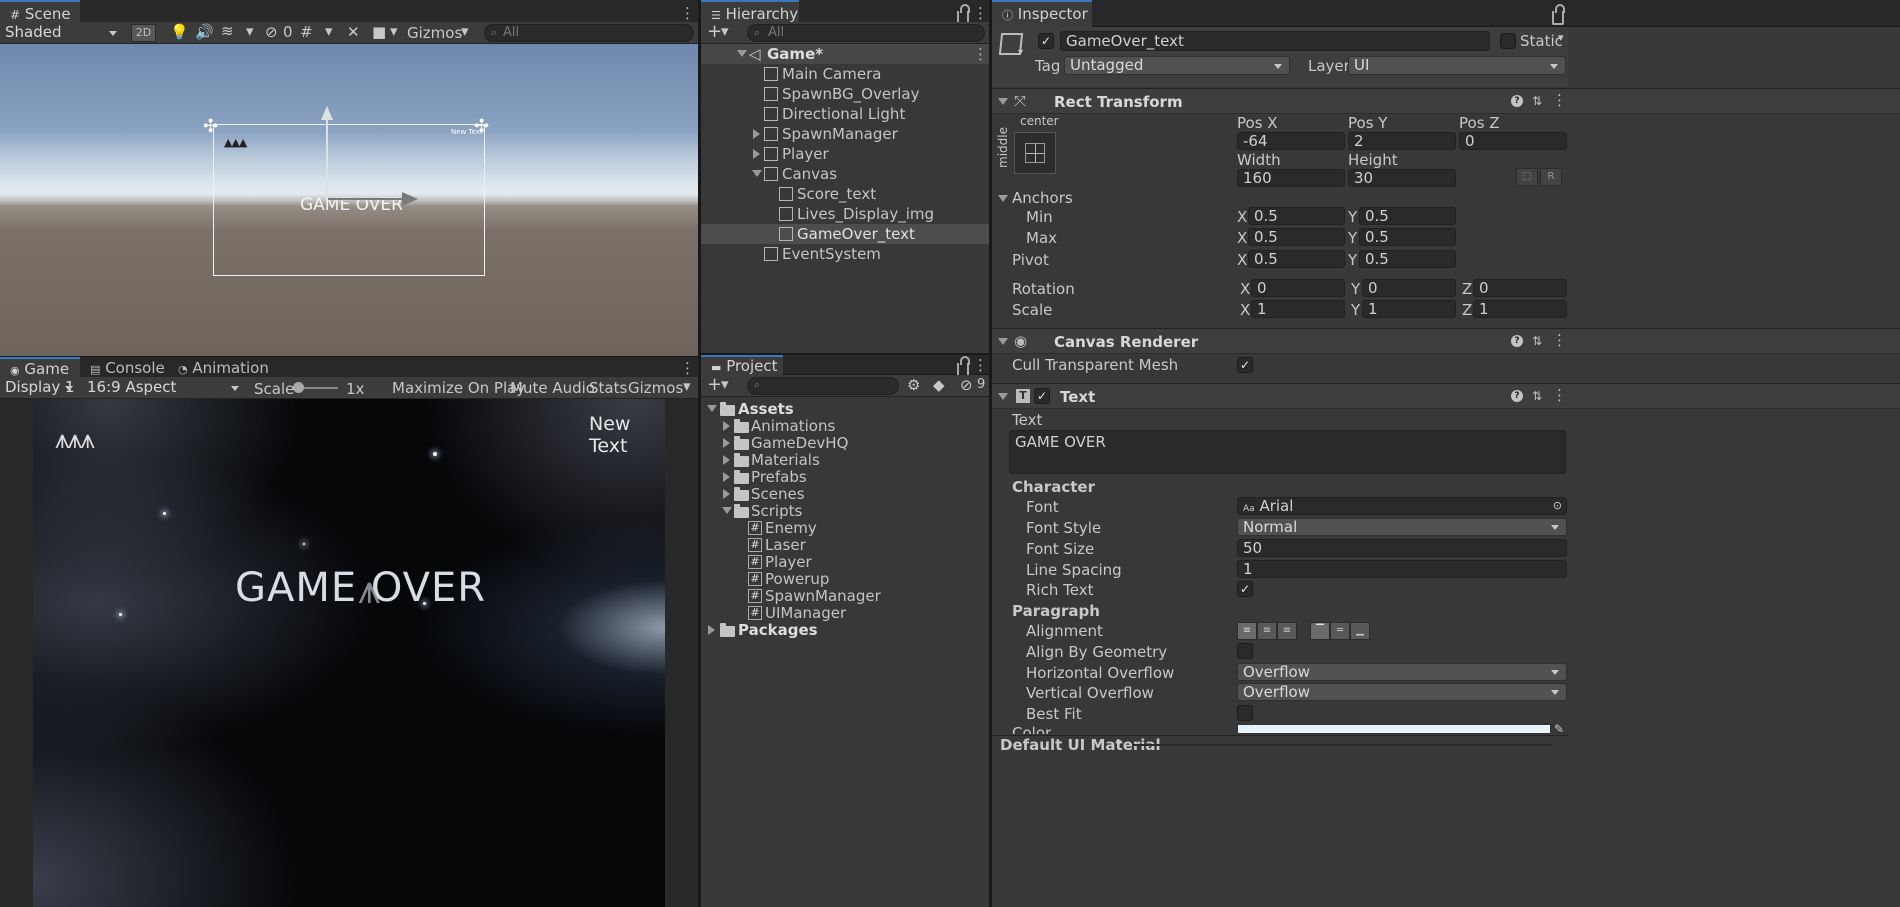 The height and width of the screenshot is (907, 1900). What do you see at coordinates (1551, 177) in the screenshot?
I see `raw-edit-button: R` at bounding box center [1551, 177].